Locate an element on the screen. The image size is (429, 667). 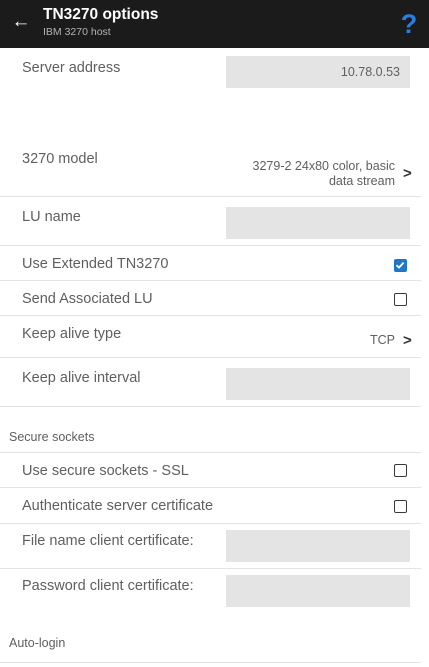
model-value-line1: 3279-2 24x80 color, basic is located at coordinates (323, 166).